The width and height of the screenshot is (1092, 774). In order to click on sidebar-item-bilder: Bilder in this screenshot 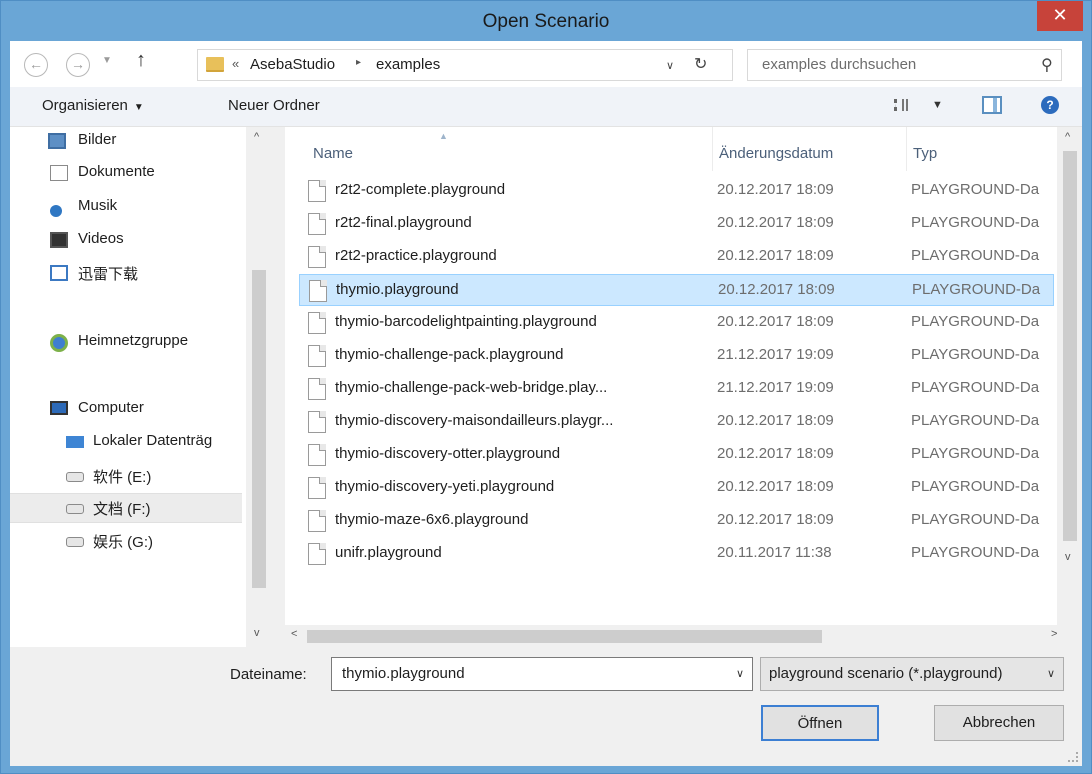, I will do `click(126, 142)`.